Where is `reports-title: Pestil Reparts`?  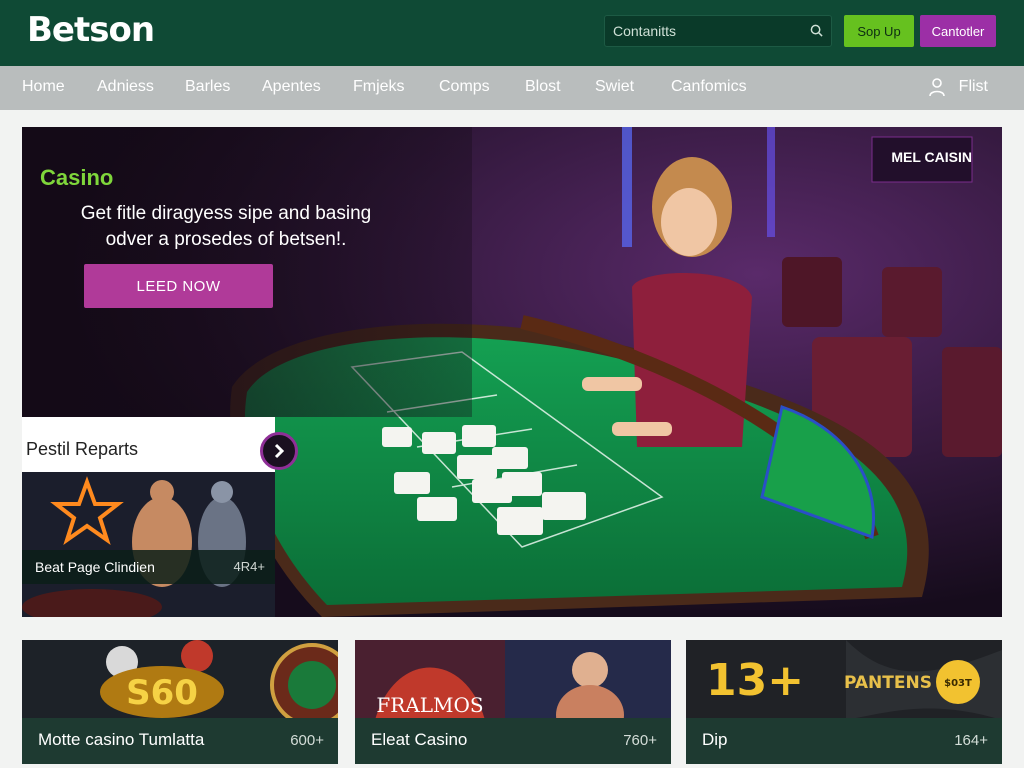 reports-title: Pestil Reparts is located at coordinates (82, 449).